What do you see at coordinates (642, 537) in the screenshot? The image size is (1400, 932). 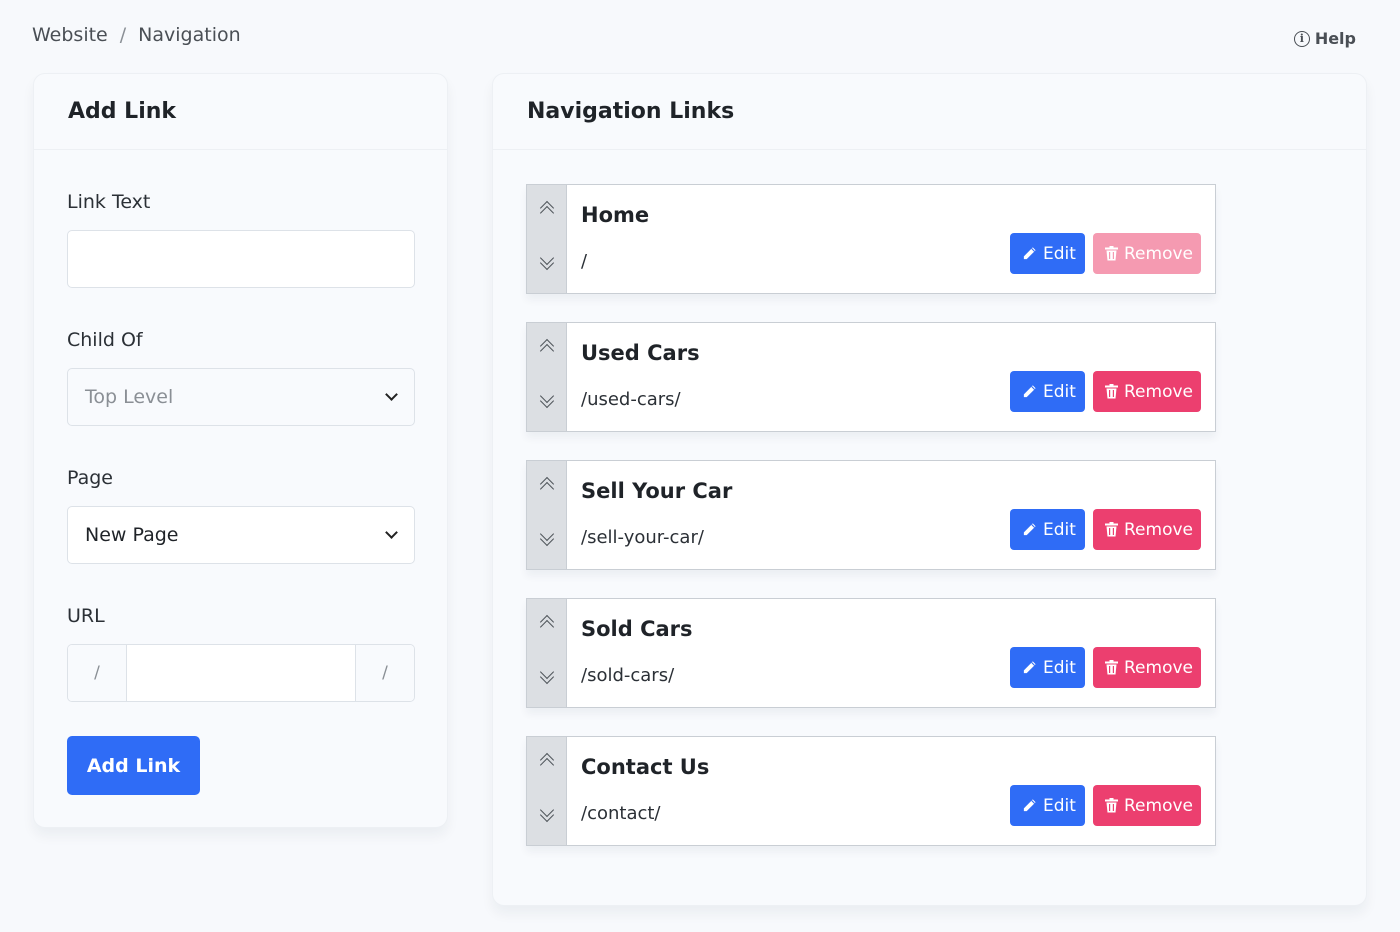 I see `nav-link-url: /sell-your-car/` at bounding box center [642, 537].